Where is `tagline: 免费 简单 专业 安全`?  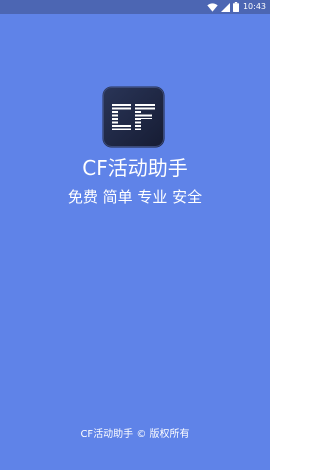 tagline: 免费 简单 专业 安全 is located at coordinates (135, 197).